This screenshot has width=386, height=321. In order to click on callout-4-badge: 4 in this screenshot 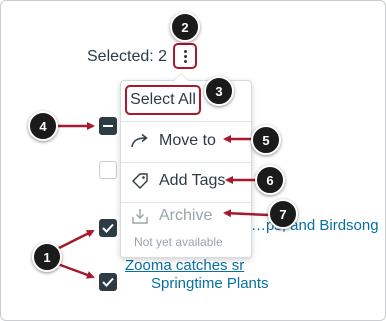, I will do `click(43, 126)`.